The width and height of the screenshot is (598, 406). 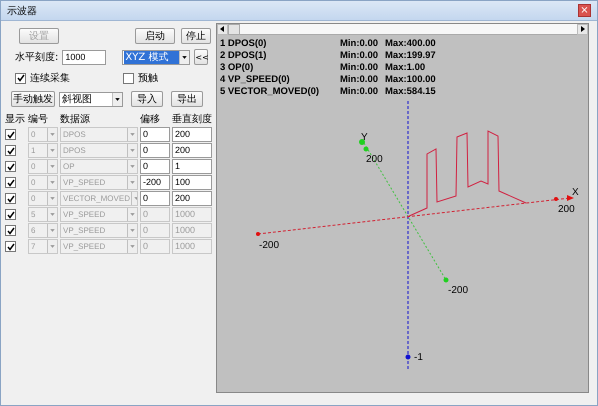 I want to click on source-select: VP_SPEED, so click(x=99, y=182).